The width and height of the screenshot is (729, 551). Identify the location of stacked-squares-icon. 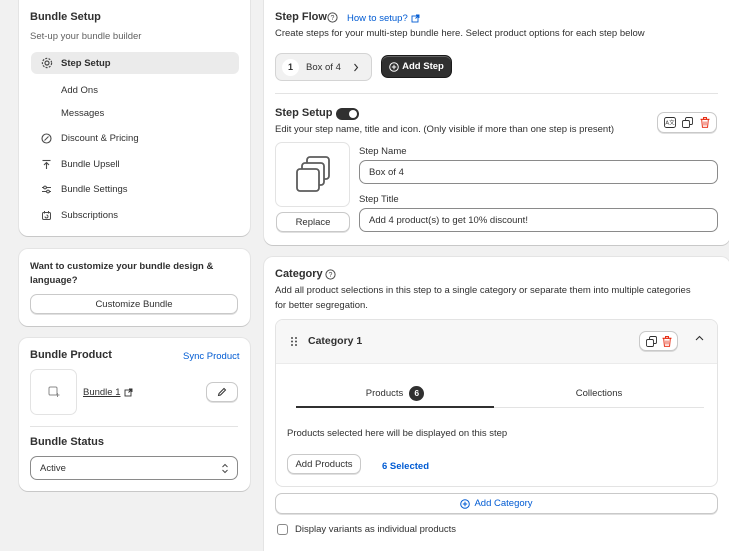
(313, 175).